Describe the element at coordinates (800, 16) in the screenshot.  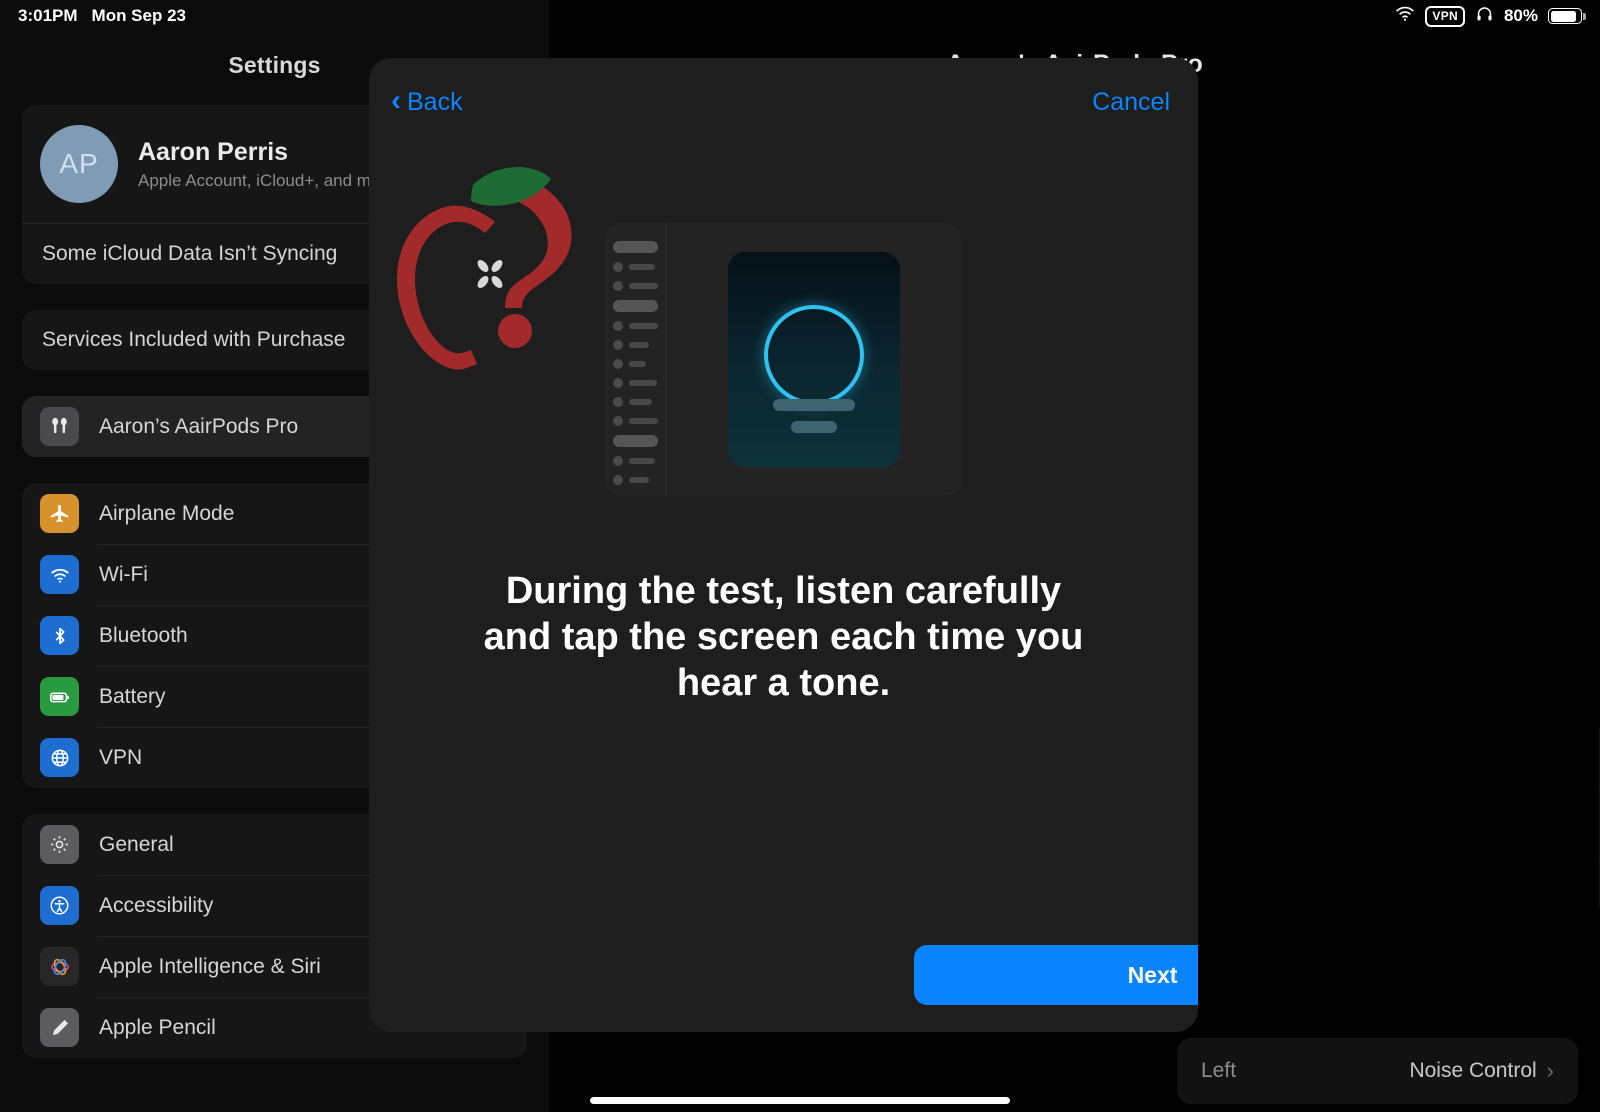
I see `status-bar: 3:01PM Mon Sep 23 VPN 80%` at that location.